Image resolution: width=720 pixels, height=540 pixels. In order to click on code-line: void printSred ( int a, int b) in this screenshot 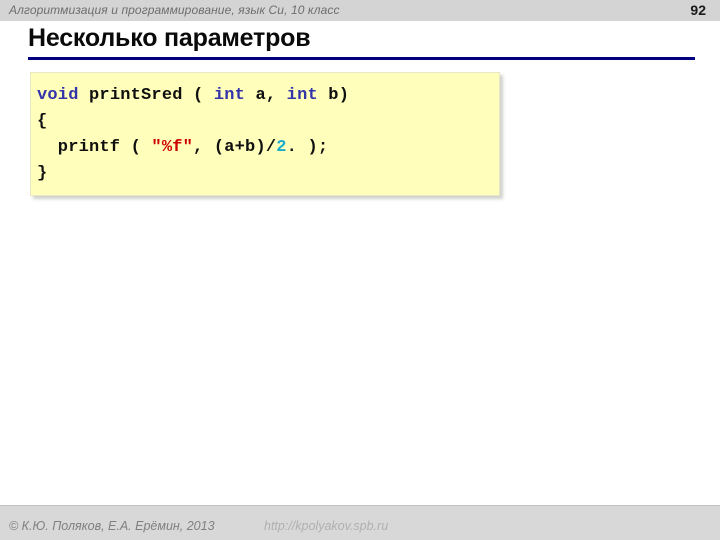, I will do `click(268, 96)`.